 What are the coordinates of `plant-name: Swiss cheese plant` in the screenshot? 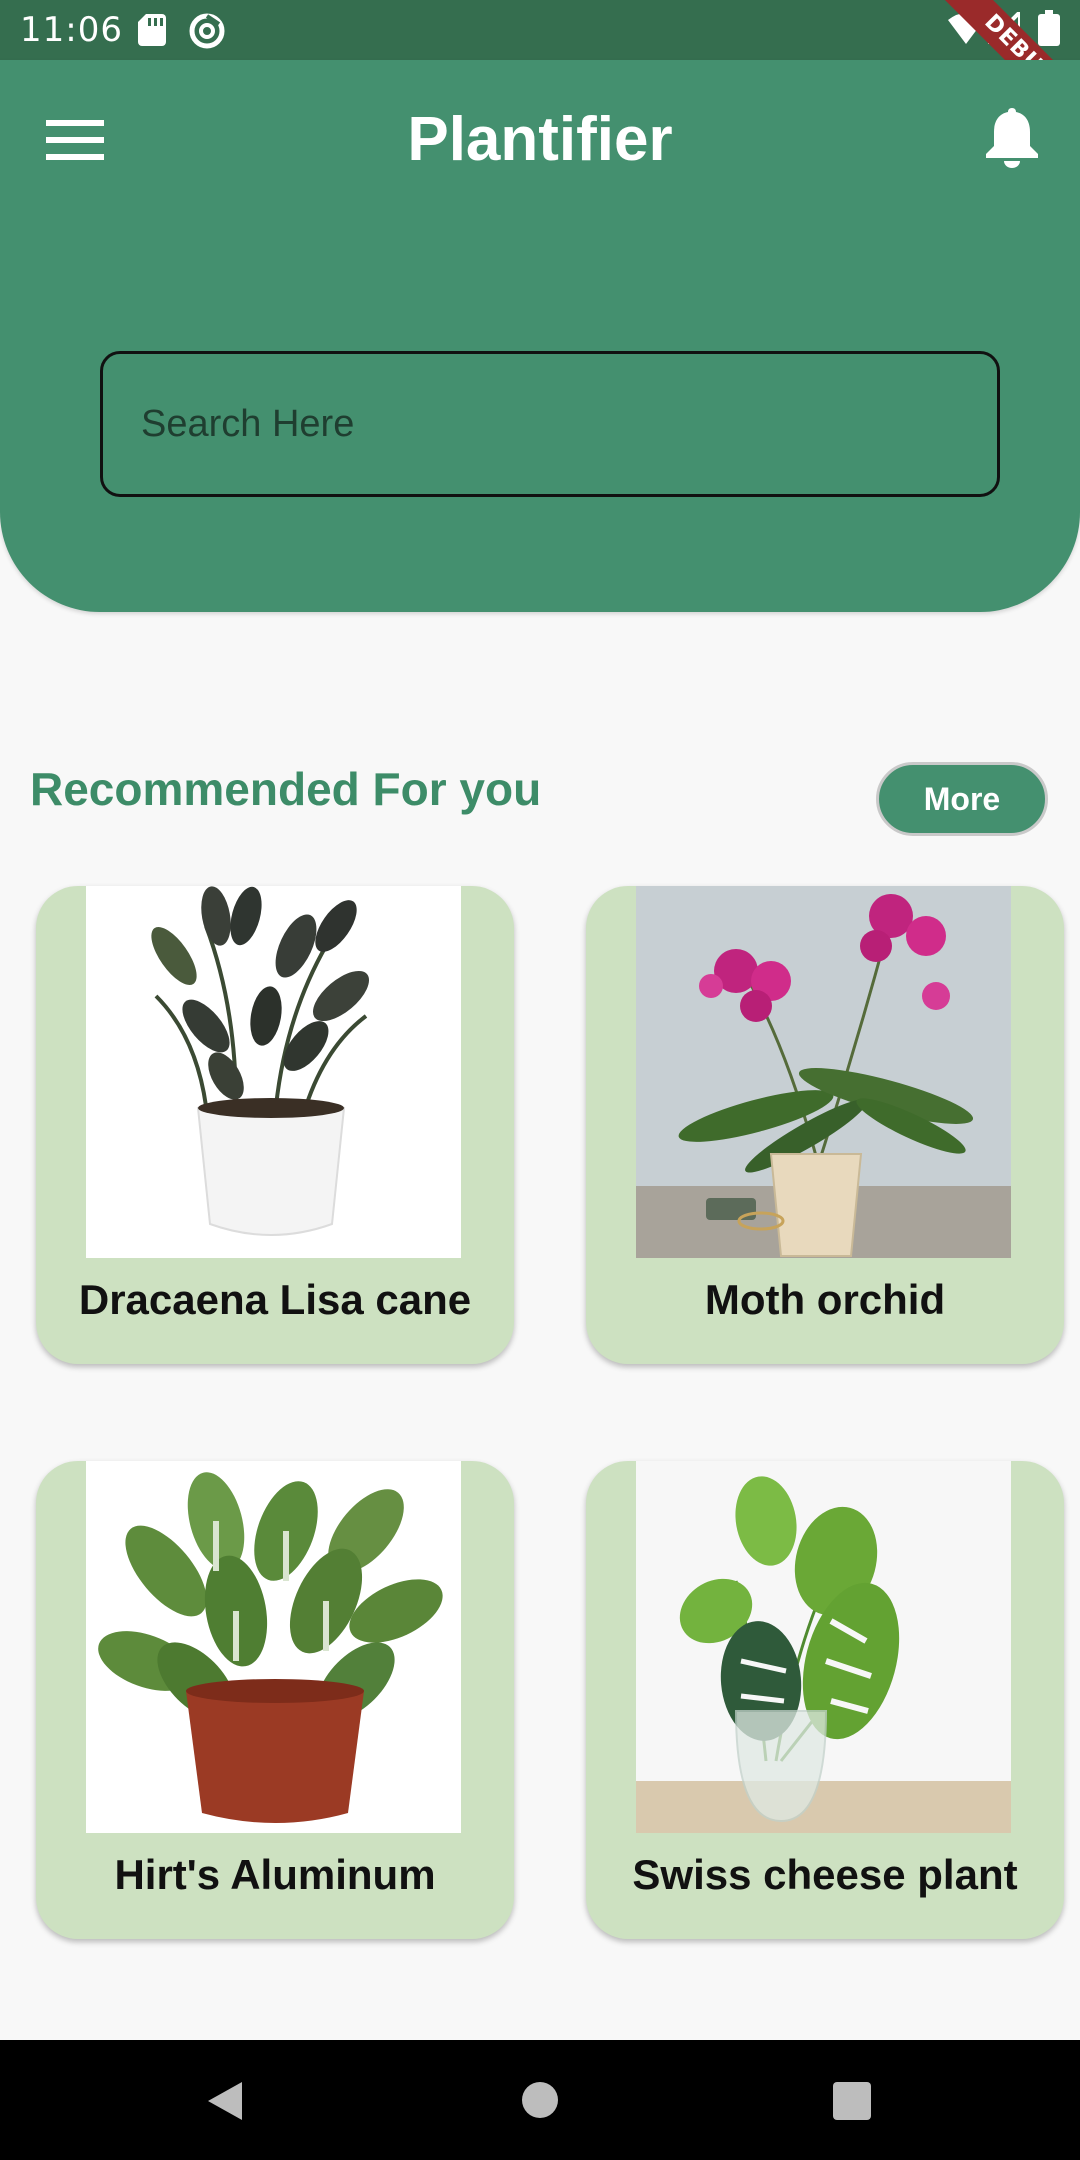 It's located at (825, 1874).